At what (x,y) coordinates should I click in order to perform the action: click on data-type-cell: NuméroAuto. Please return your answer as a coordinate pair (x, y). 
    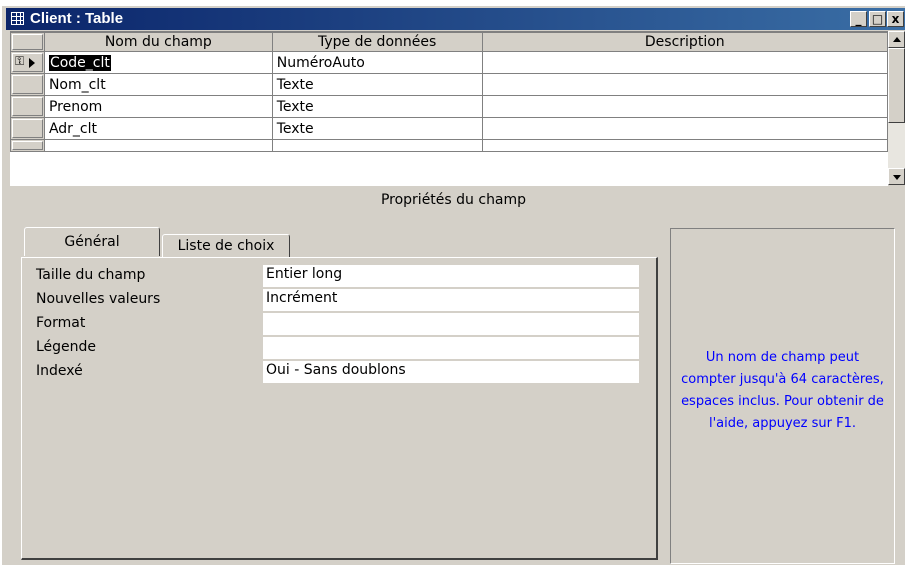
    Looking at the image, I should click on (377, 62).